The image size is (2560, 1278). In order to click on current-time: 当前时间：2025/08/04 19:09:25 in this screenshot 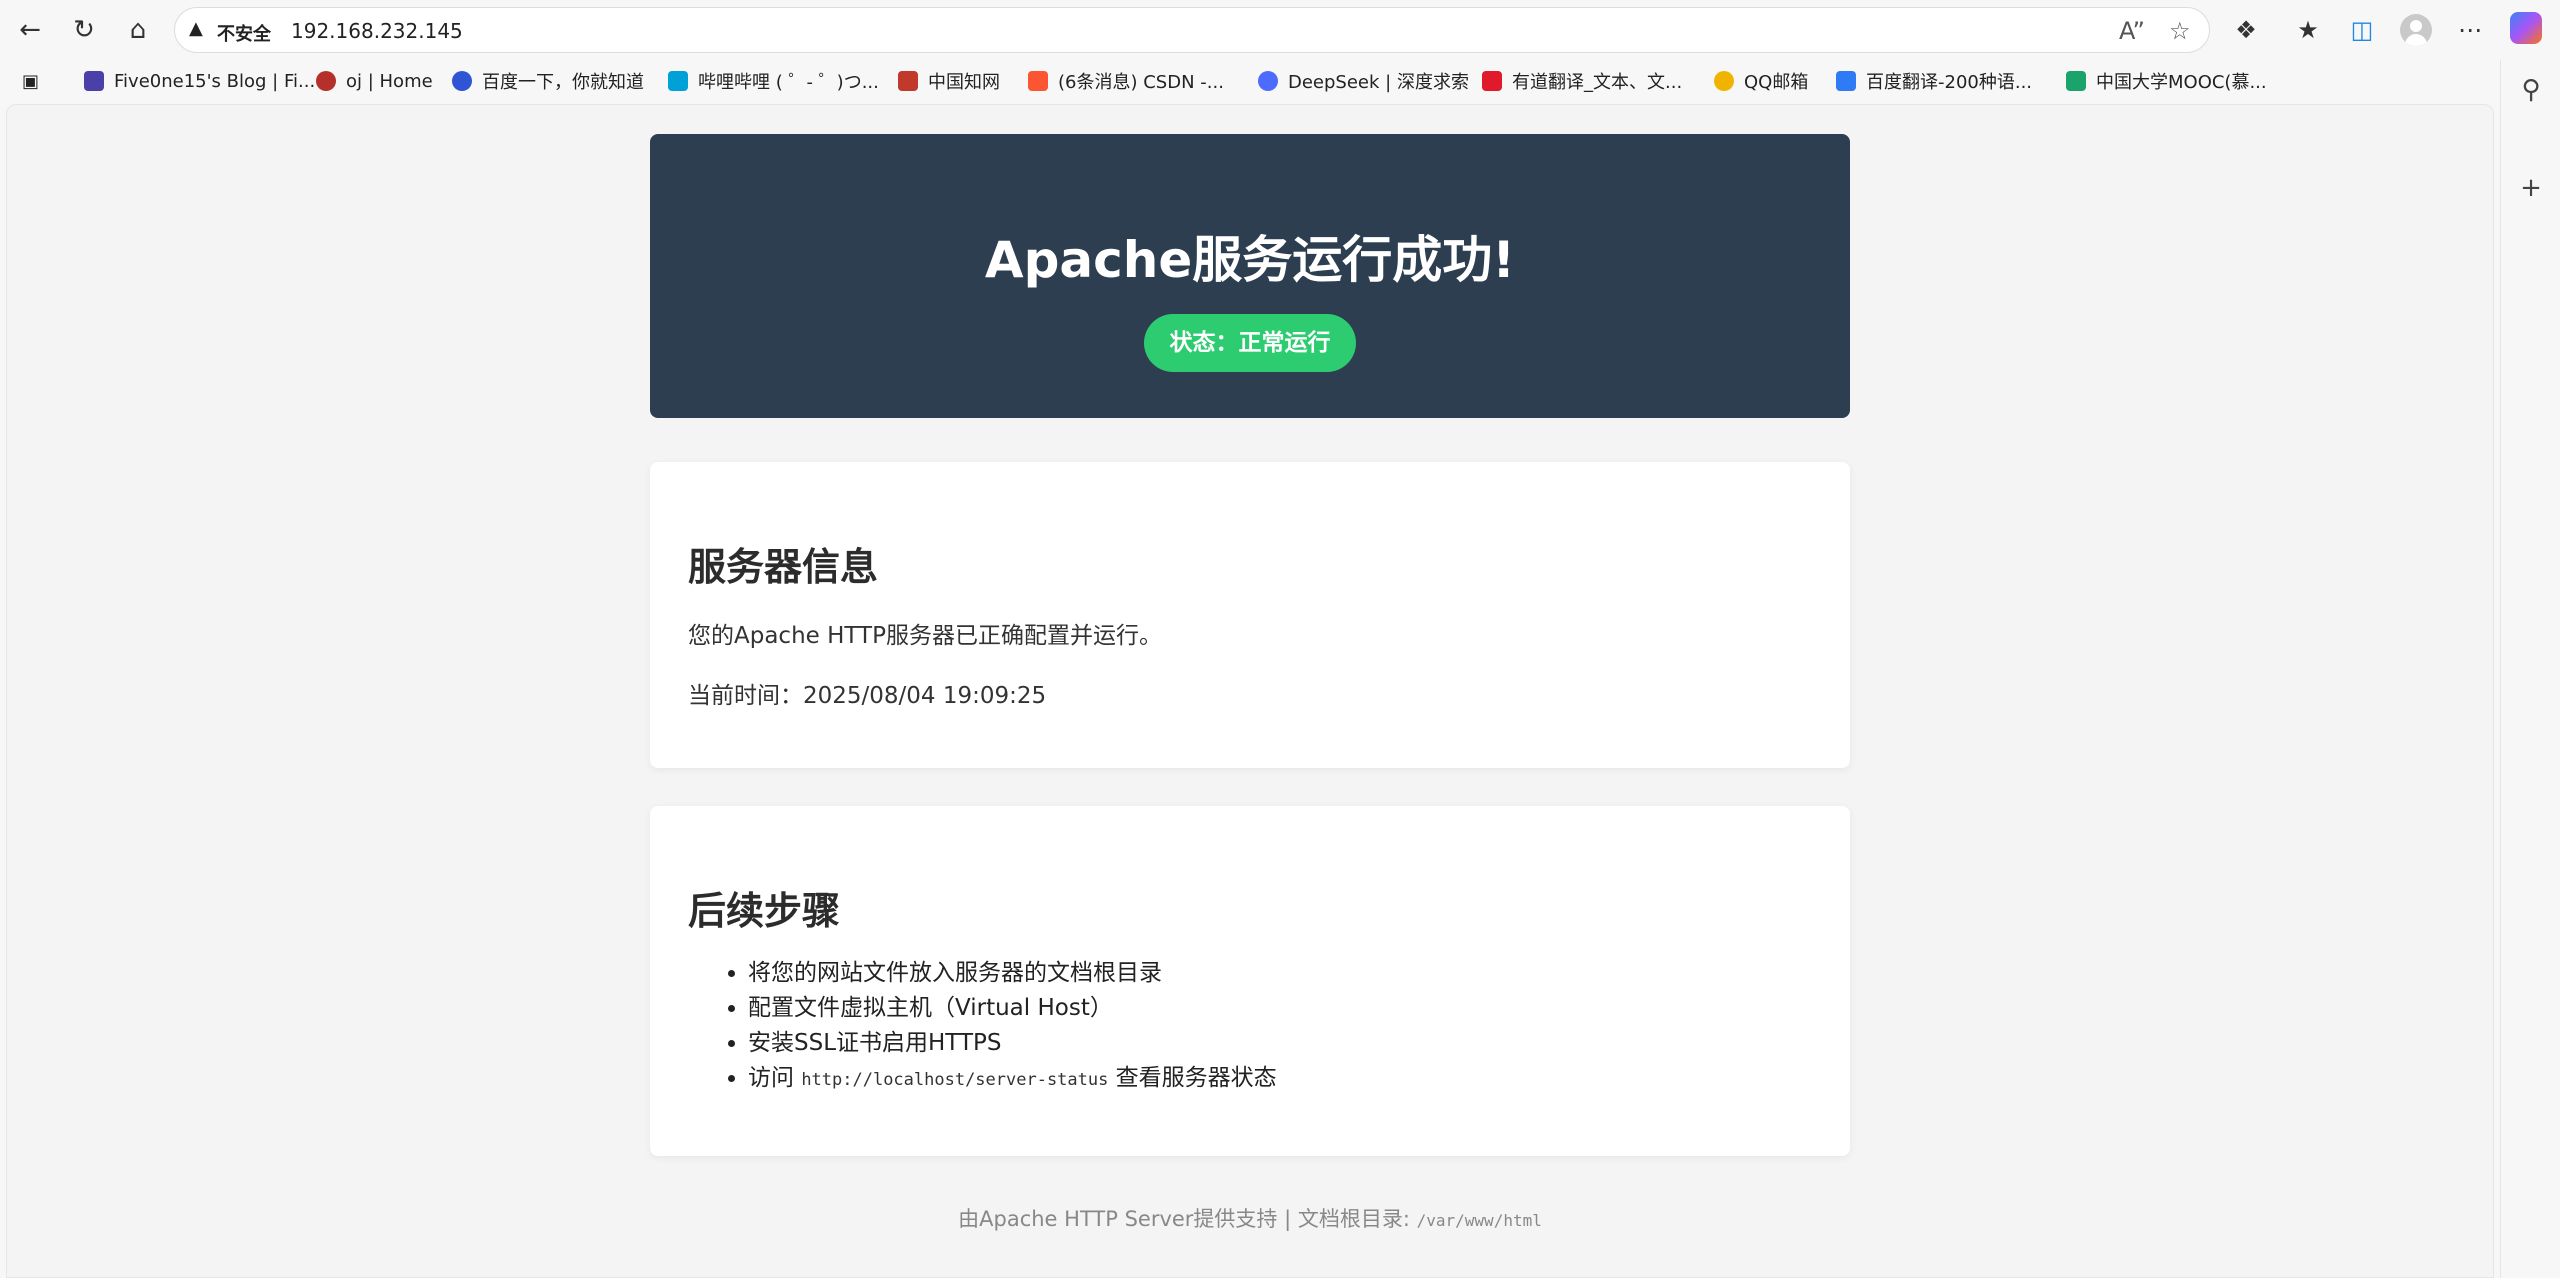, I will do `click(867, 696)`.